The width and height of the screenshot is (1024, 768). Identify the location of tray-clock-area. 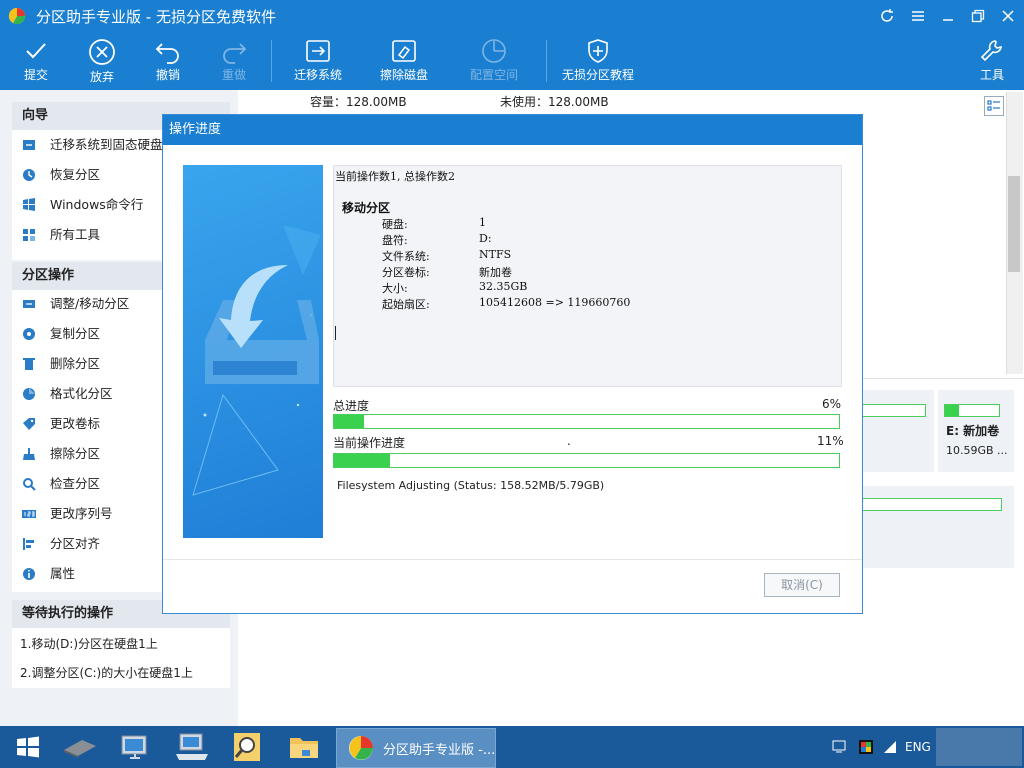
(979, 747).